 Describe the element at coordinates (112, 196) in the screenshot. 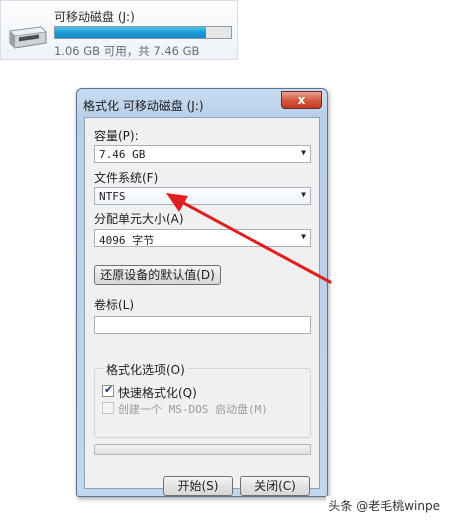

I see `filesystem-value: NTFS` at that location.